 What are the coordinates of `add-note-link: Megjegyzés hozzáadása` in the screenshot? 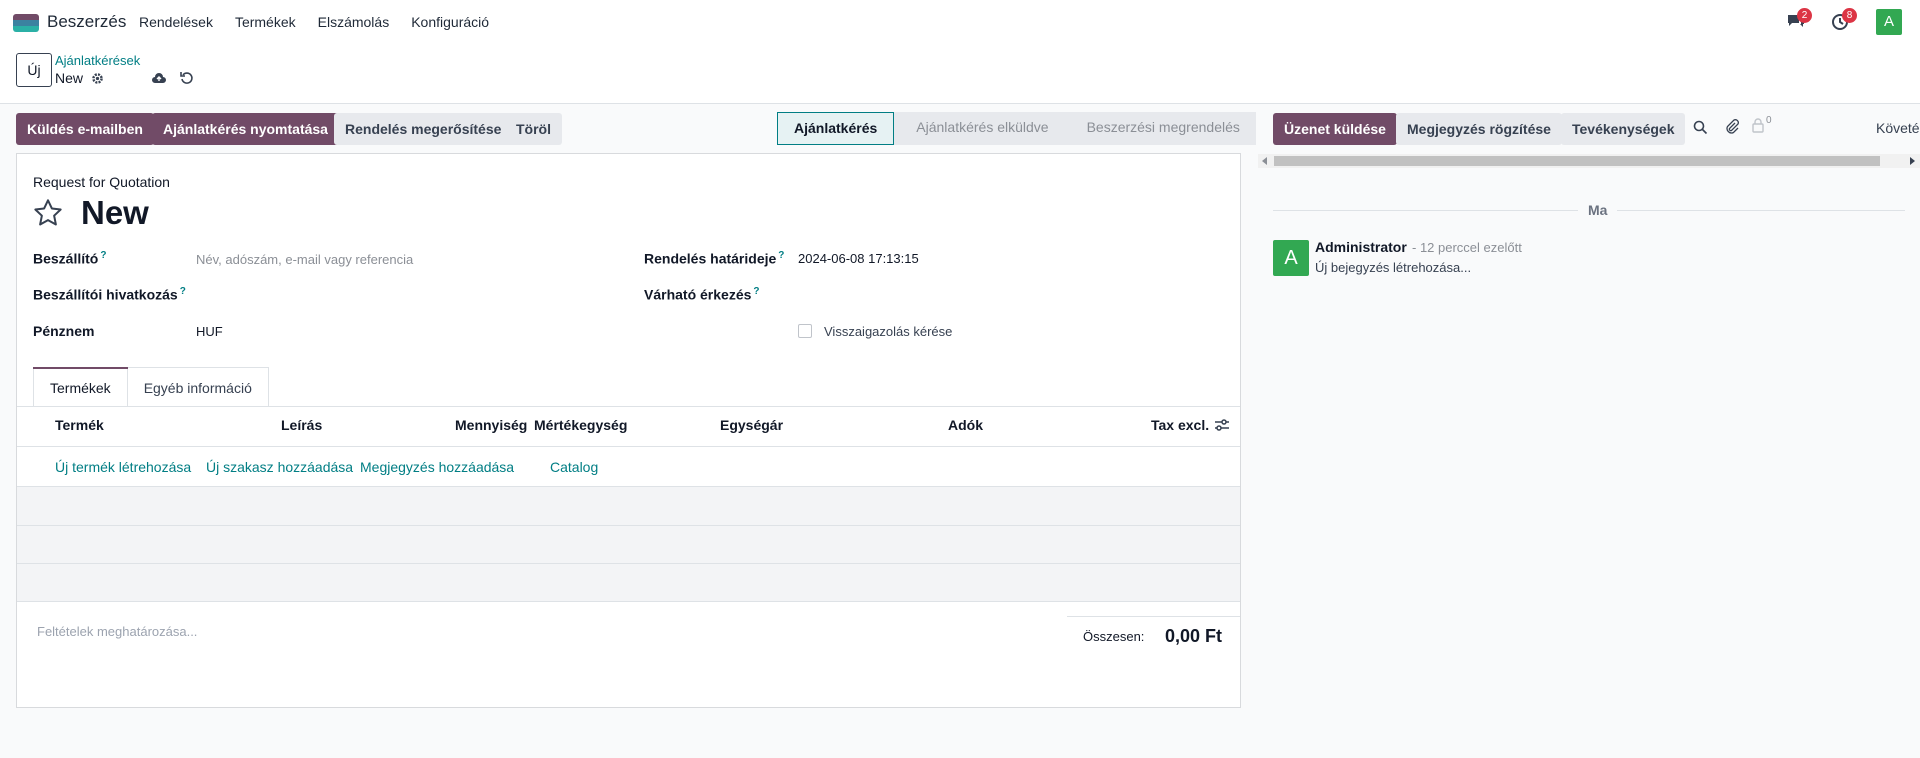 It's located at (437, 467).